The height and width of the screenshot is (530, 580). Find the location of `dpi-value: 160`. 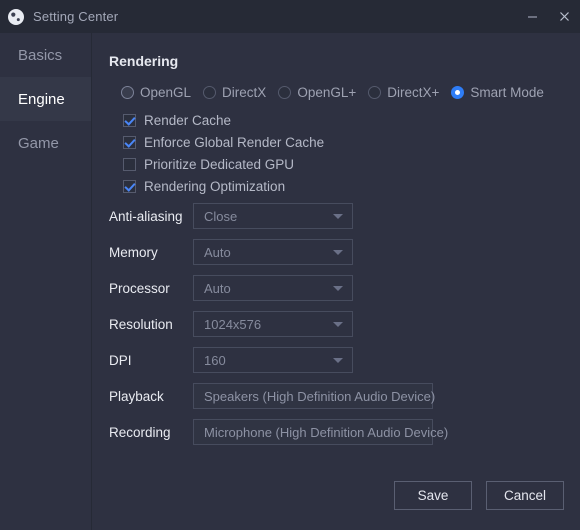

dpi-value: 160 is located at coordinates (215, 360).